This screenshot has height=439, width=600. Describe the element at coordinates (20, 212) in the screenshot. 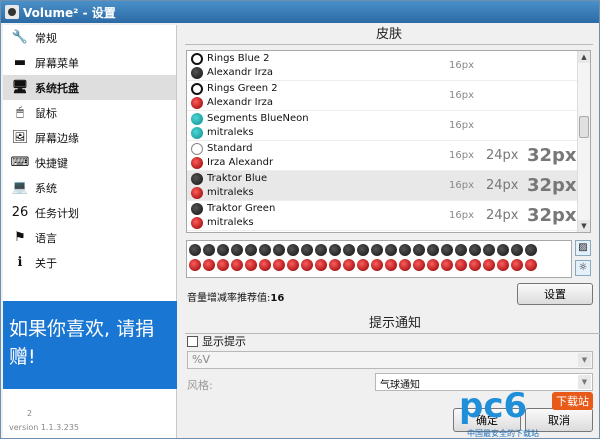

I see `calendar-icon: 26` at that location.